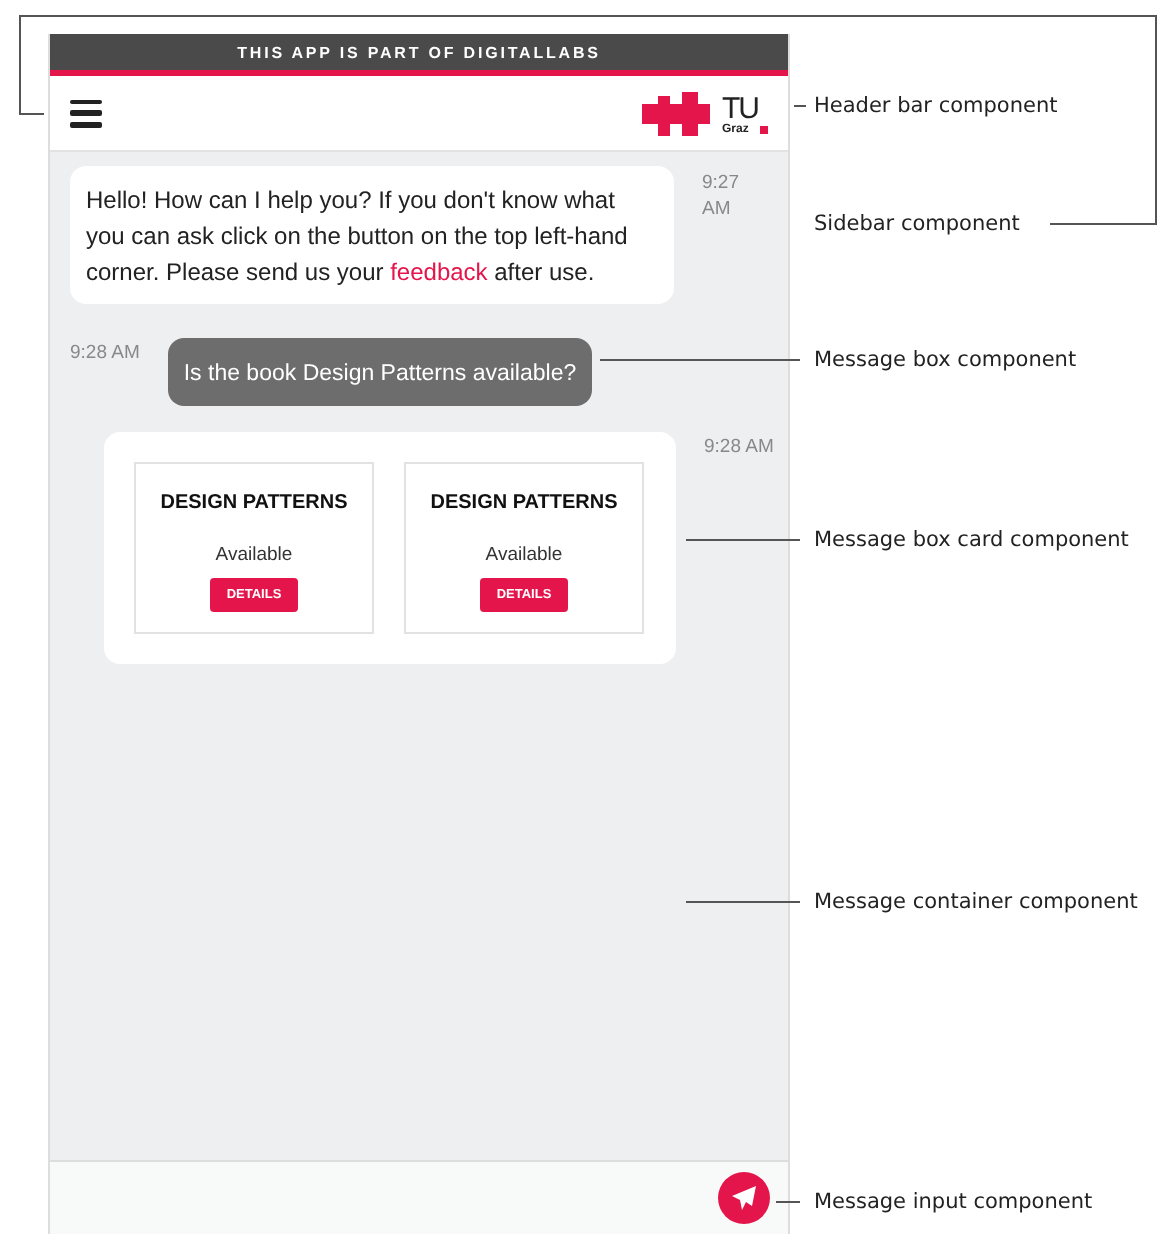 Image resolution: width=1168 pixels, height=1234 pixels. Describe the element at coordinates (971, 541) in the screenshot. I see `annotation-label: Message box card component` at that location.